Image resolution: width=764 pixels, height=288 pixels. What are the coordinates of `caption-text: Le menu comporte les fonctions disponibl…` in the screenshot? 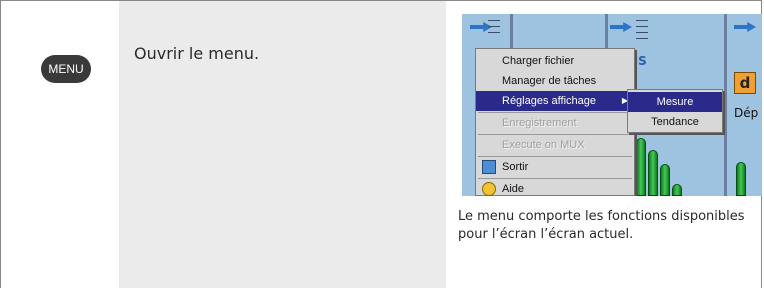 It's located at (601, 225).